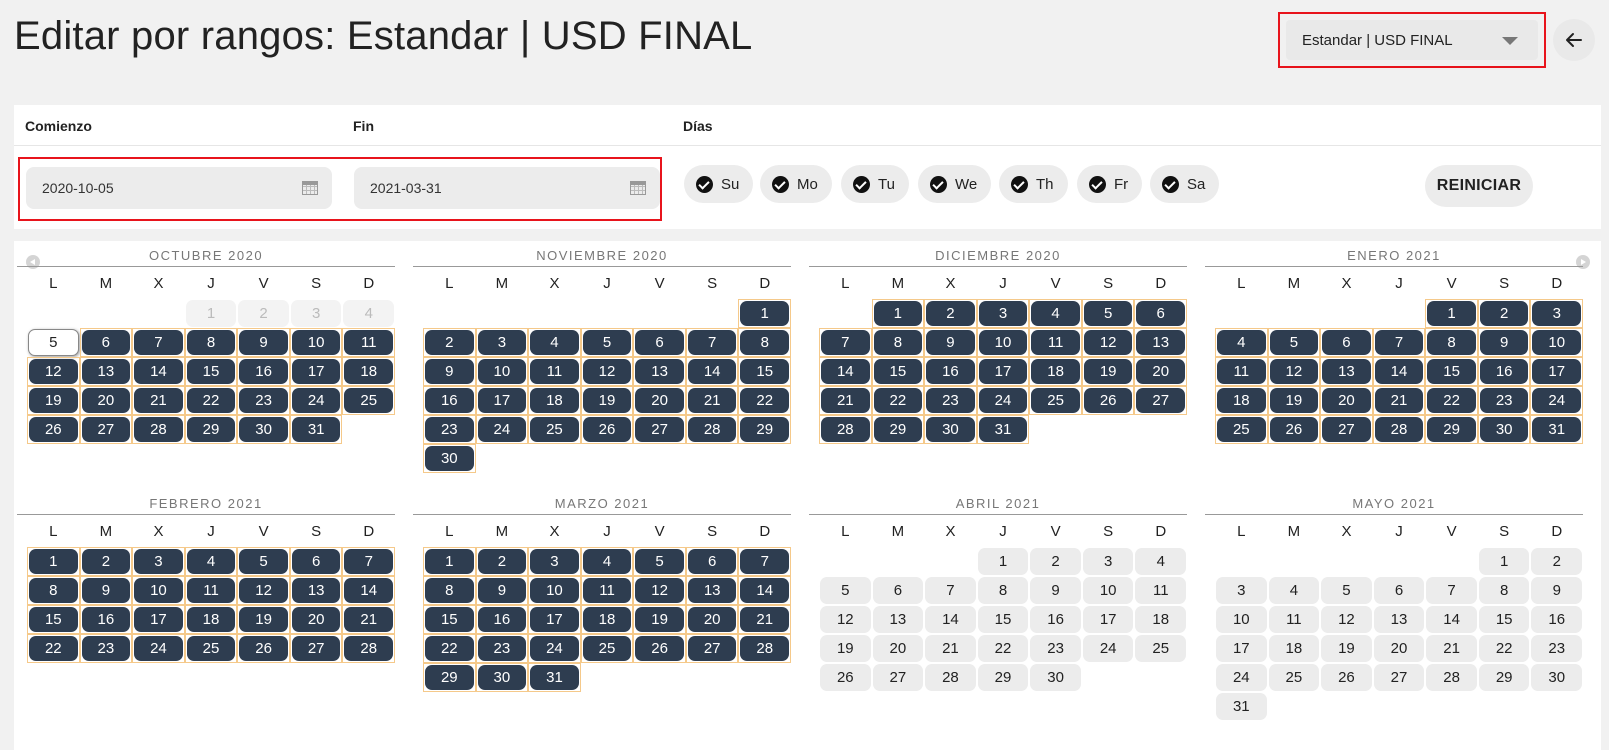  I want to click on weekday-toggle-sa: Sa, so click(1185, 184).